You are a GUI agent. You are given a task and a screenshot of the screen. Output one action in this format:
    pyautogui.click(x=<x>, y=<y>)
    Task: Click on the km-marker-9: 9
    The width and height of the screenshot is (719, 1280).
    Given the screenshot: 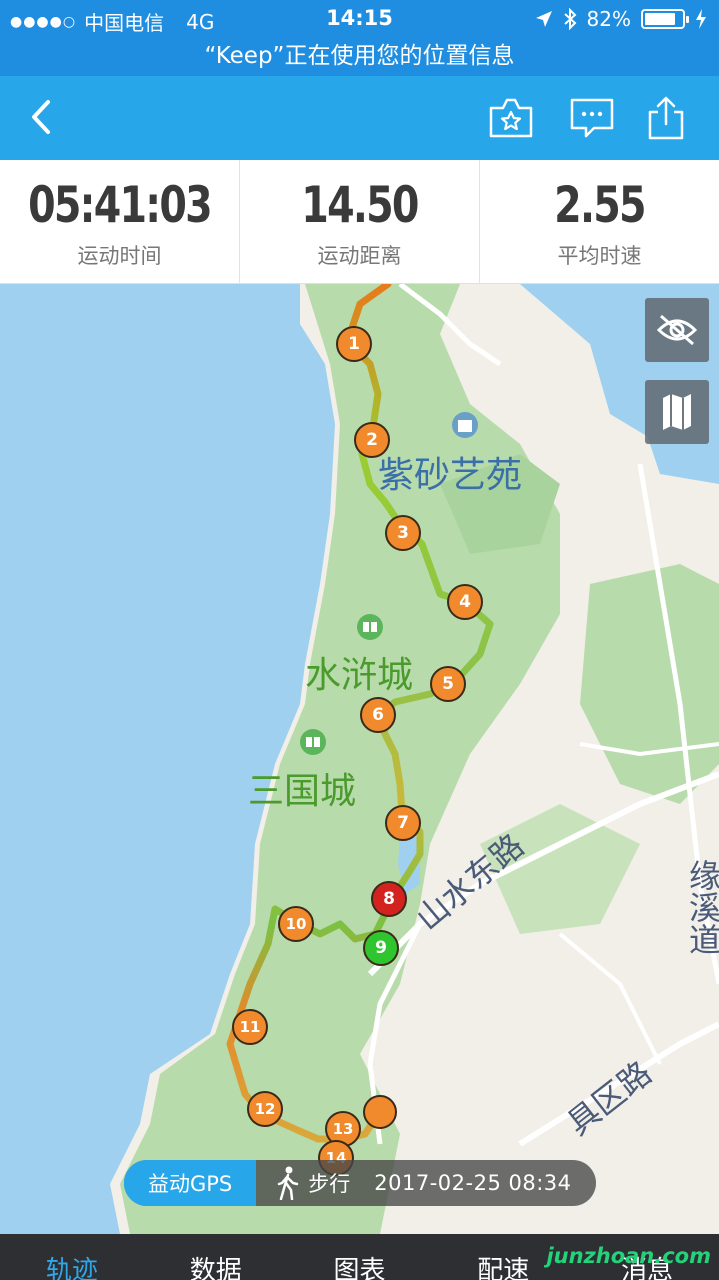 What is the action you would take?
    pyautogui.click(x=381, y=948)
    